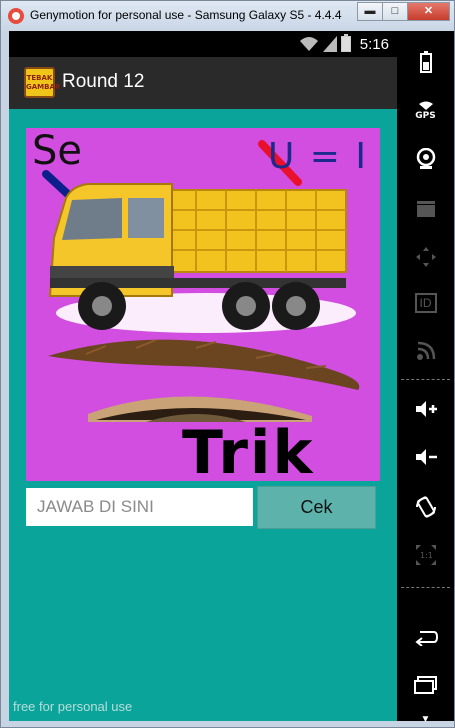 The height and width of the screenshot is (728, 455). Describe the element at coordinates (425, 116) in the screenshot. I see `gps-label: GPS` at that location.